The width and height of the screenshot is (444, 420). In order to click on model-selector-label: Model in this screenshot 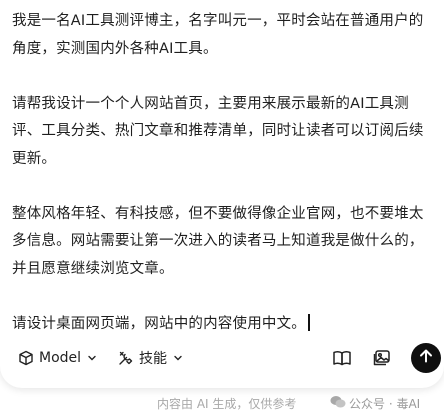, I will do `click(60, 358)`.